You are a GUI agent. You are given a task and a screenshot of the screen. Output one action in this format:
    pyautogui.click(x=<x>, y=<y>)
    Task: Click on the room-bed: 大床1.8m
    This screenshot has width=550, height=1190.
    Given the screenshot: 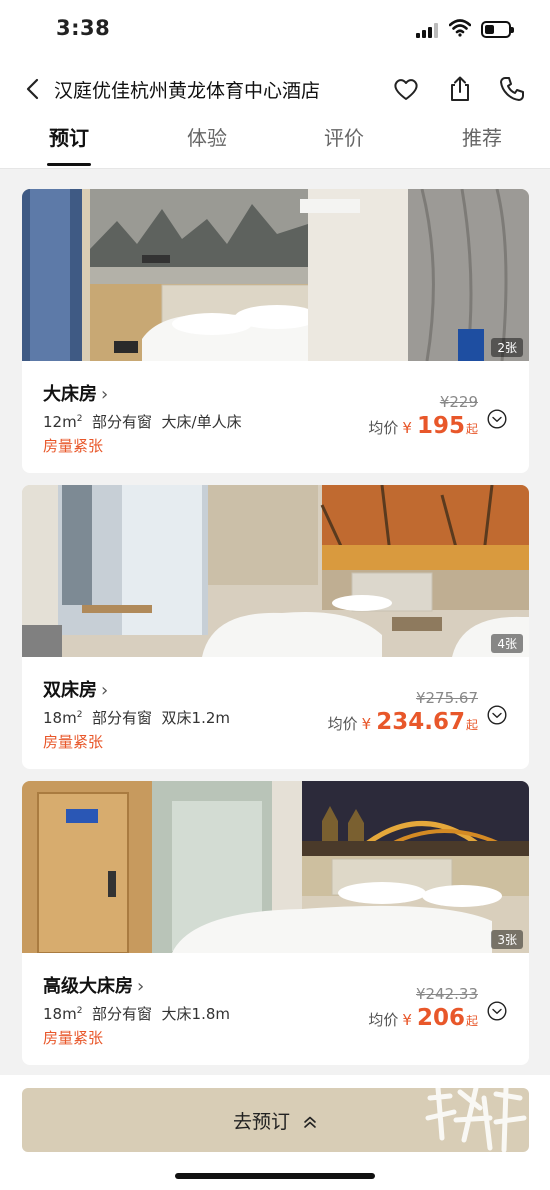 What is the action you would take?
    pyautogui.click(x=196, y=1014)
    